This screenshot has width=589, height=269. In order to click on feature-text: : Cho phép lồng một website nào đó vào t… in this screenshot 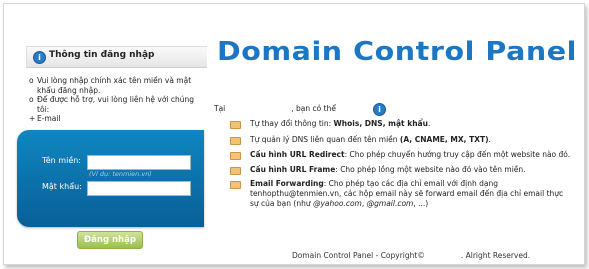, I will do `click(430, 169)`.